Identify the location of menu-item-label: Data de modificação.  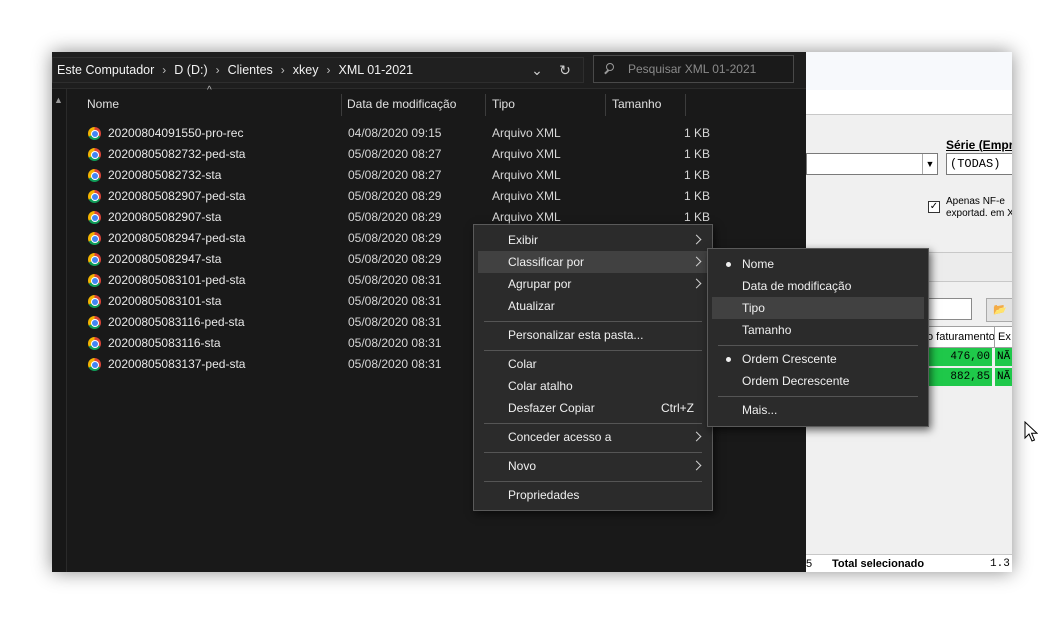
(797, 286).